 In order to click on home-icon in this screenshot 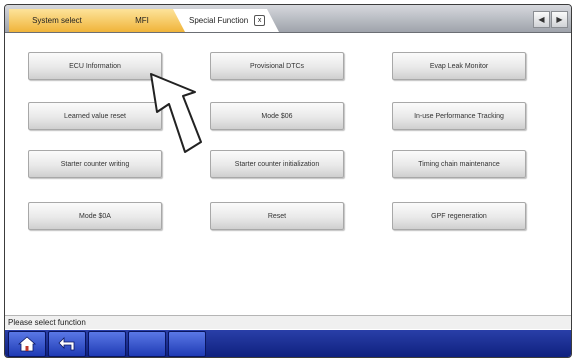, I will do `click(27, 344)`.